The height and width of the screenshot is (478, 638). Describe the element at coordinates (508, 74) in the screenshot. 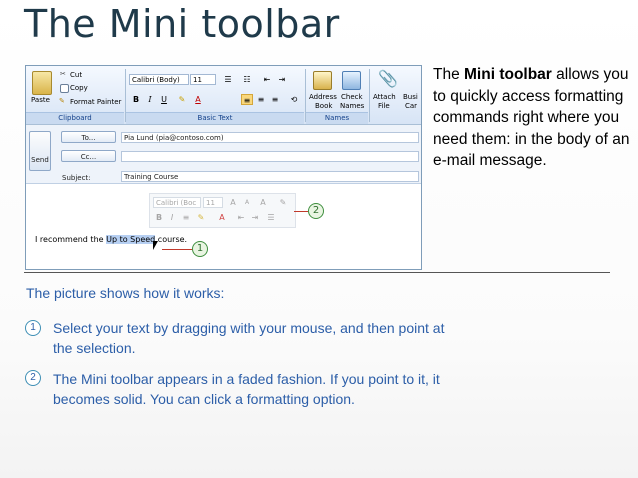

I see `side-text-bold: Mini toolbar` at that location.